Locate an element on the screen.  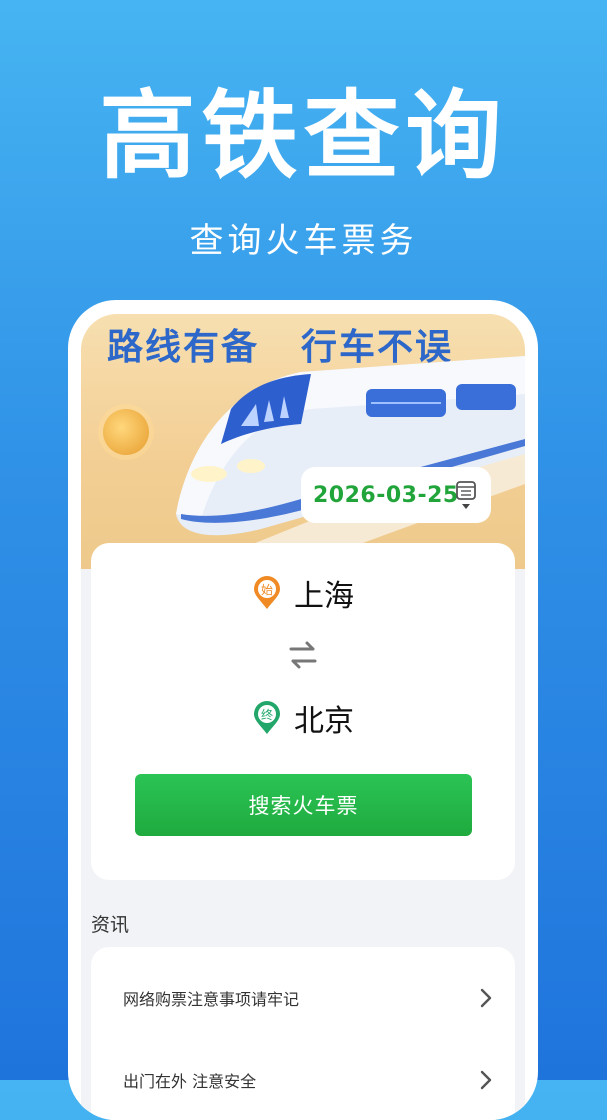
news-item-title: 出门在外 注意安全 is located at coordinates (190, 1081).